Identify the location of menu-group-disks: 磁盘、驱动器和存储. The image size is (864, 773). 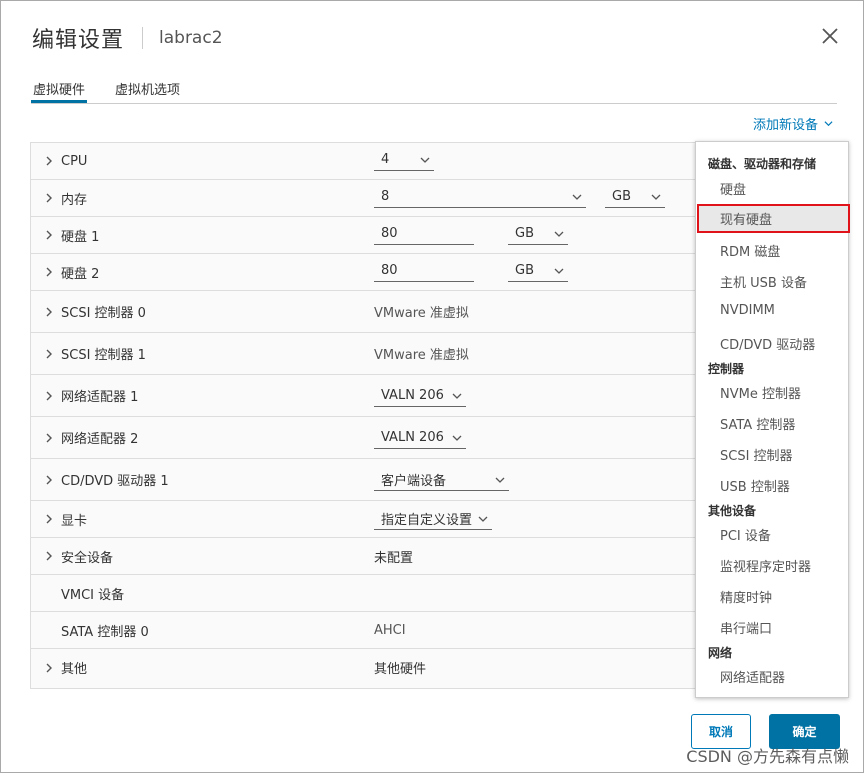
(762, 164).